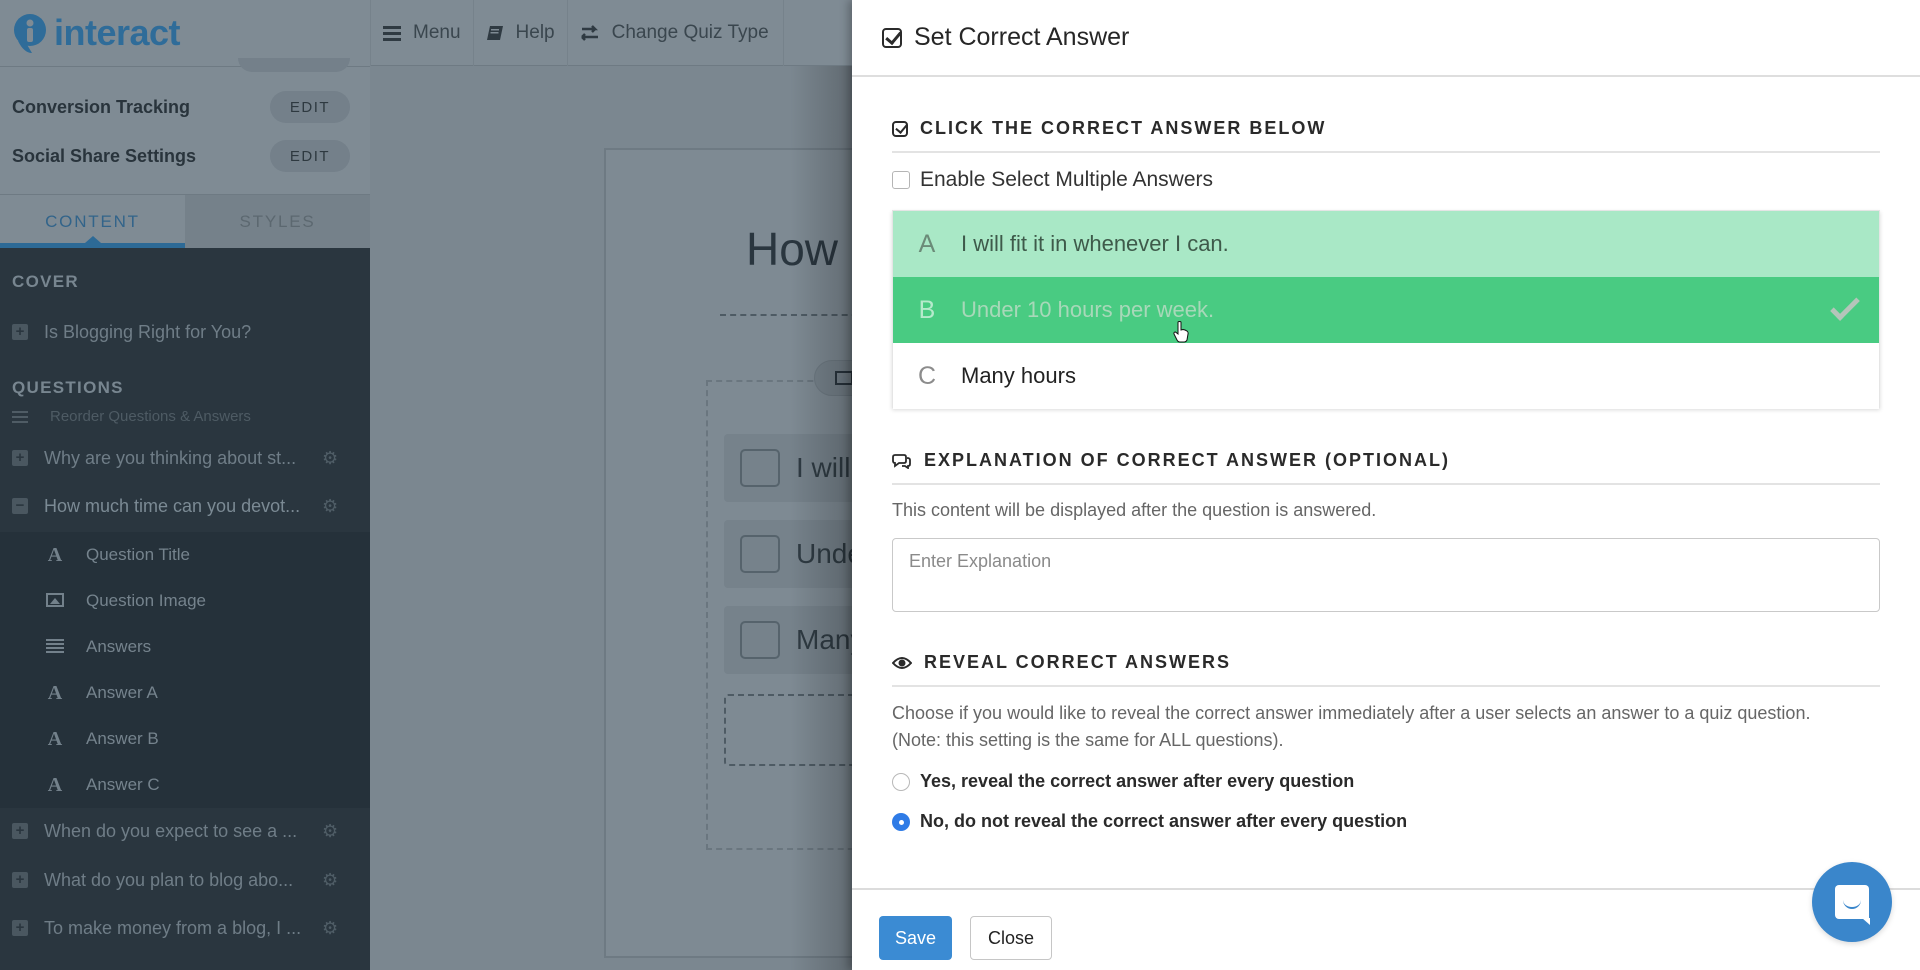 The width and height of the screenshot is (1920, 970). What do you see at coordinates (927, 243) in the screenshot?
I see `answer-letter: A` at bounding box center [927, 243].